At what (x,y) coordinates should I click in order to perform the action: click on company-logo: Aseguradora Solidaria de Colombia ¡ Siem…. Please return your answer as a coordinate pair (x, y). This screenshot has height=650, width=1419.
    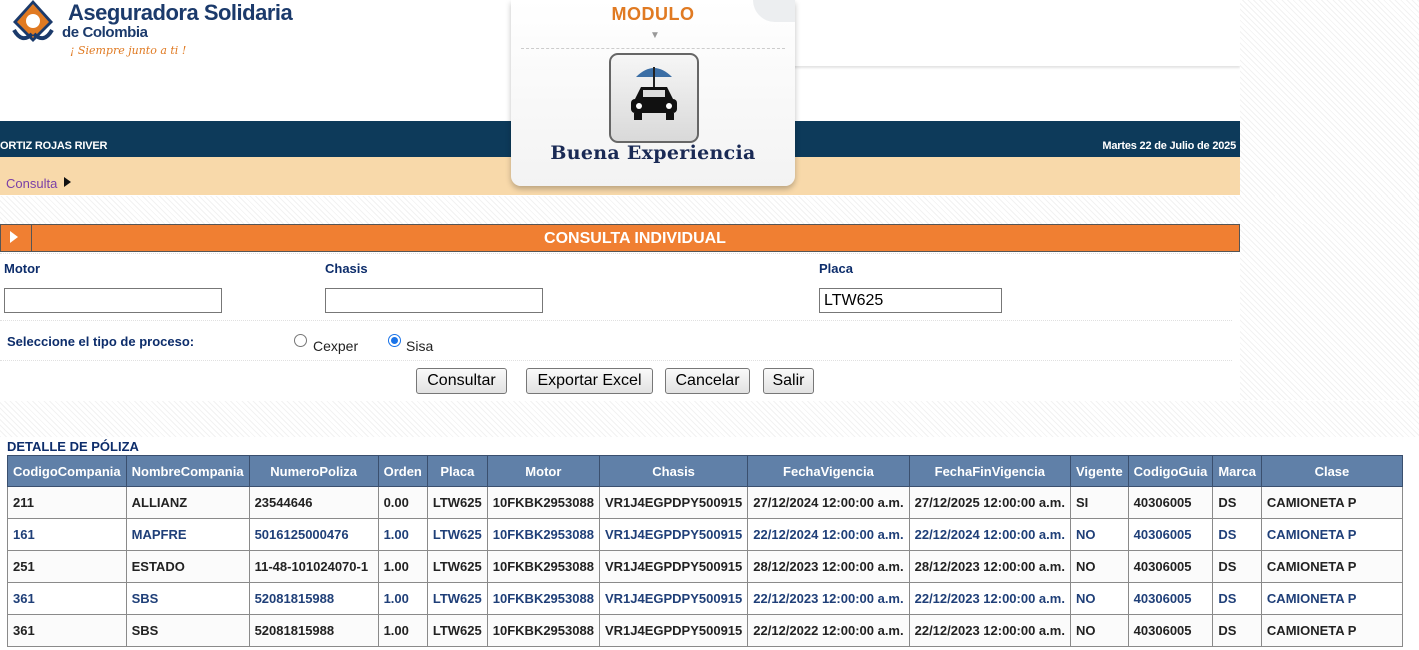
    Looking at the image, I should click on (149, 35).